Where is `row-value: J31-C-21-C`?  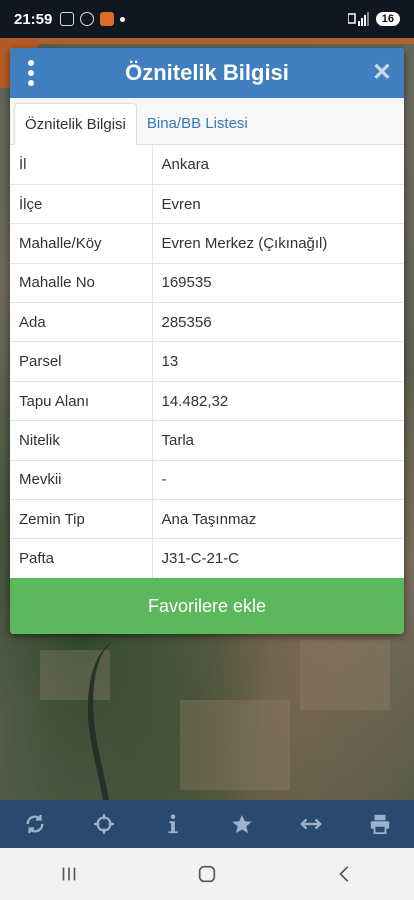
row-value: J31-C-21-C is located at coordinates (278, 558).